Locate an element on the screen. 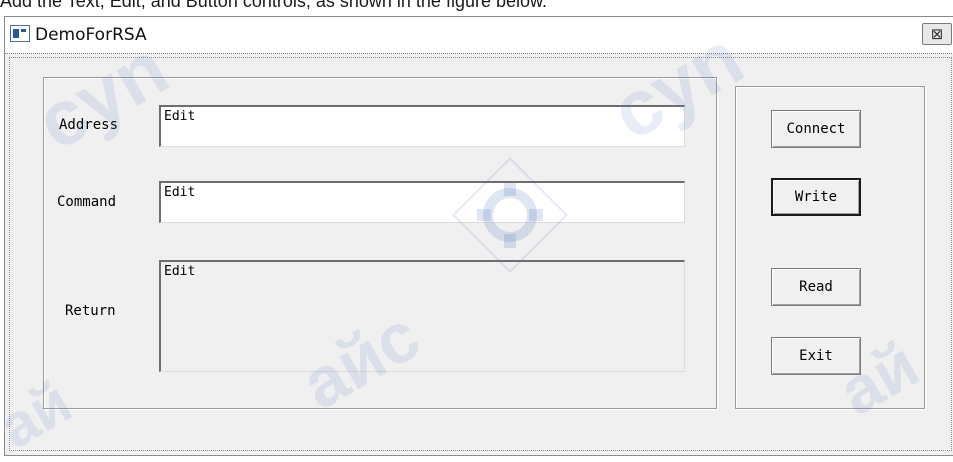 The height and width of the screenshot is (462, 953). command-field: Edit is located at coordinates (422, 202).